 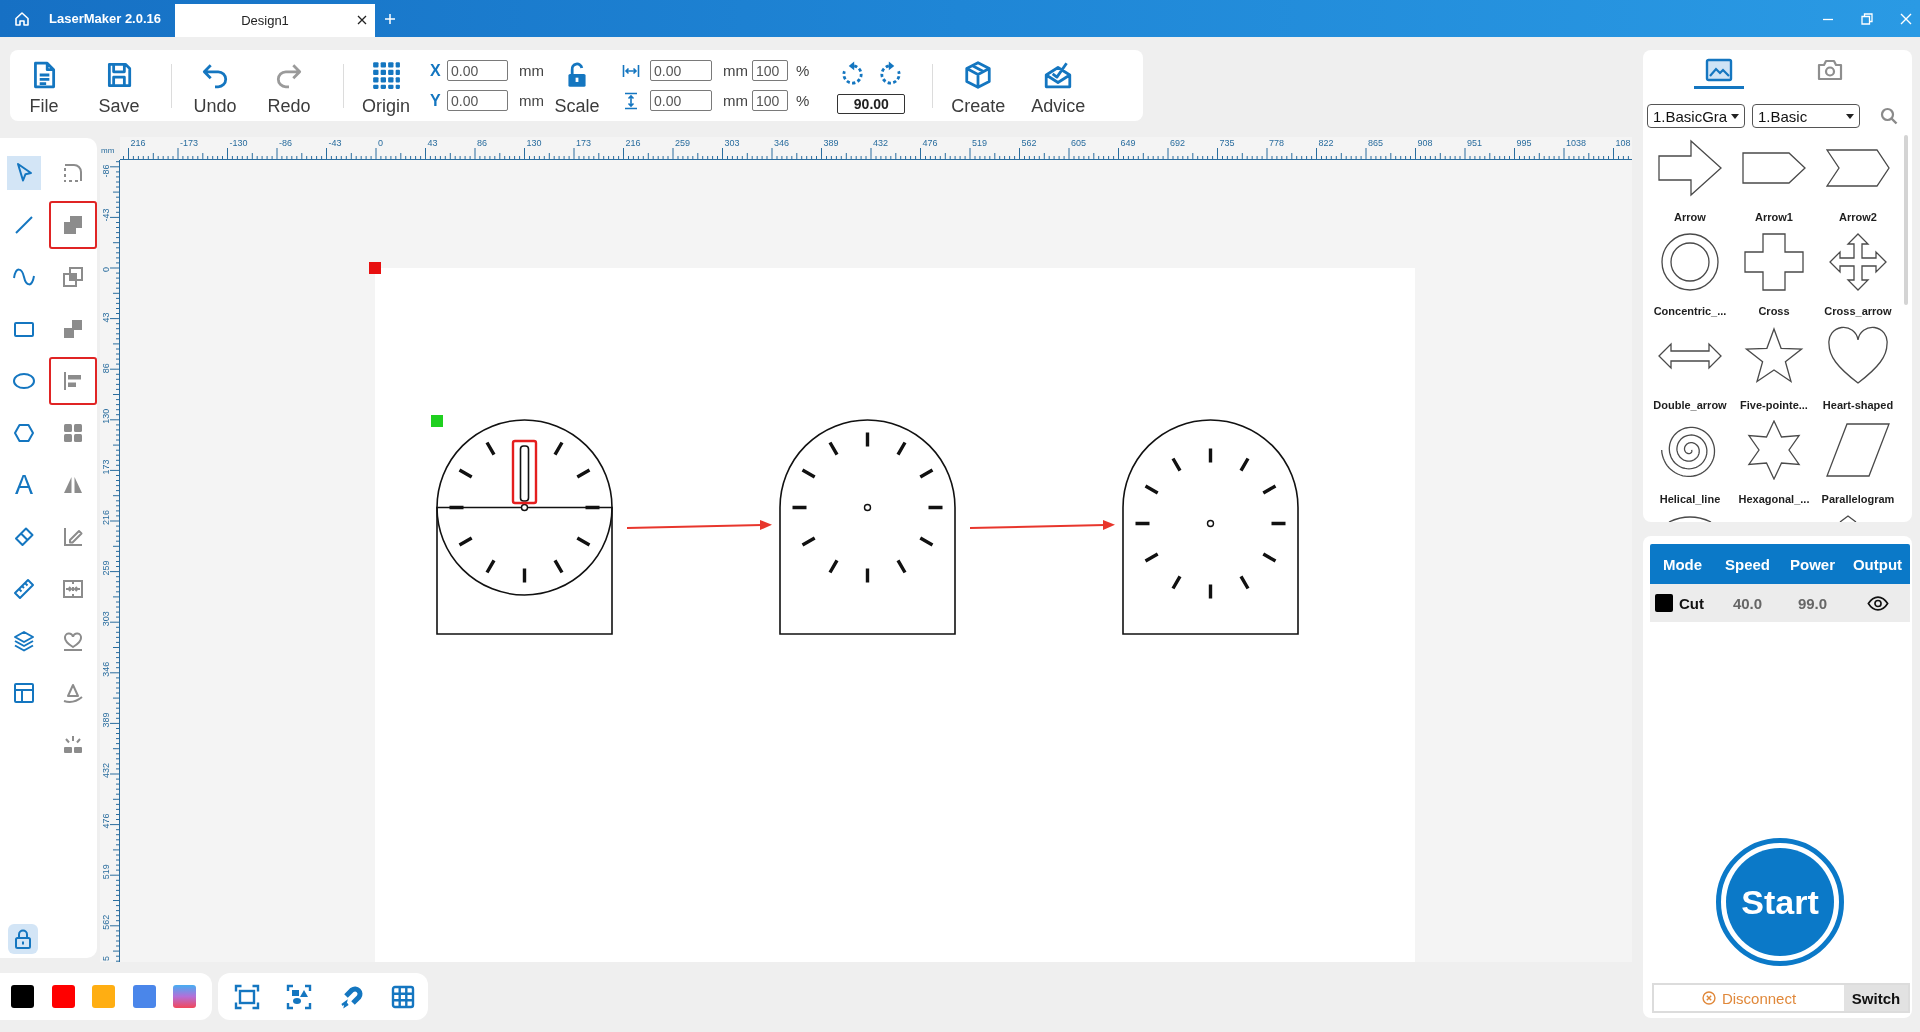 What do you see at coordinates (1780, 902) in the screenshot?
I see `start-button: Start` at bounding box center [1780, 902].